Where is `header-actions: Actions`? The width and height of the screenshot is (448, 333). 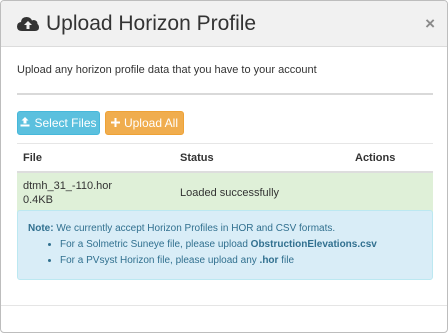 header-actions: Actions is located at coordinates (375, 157).